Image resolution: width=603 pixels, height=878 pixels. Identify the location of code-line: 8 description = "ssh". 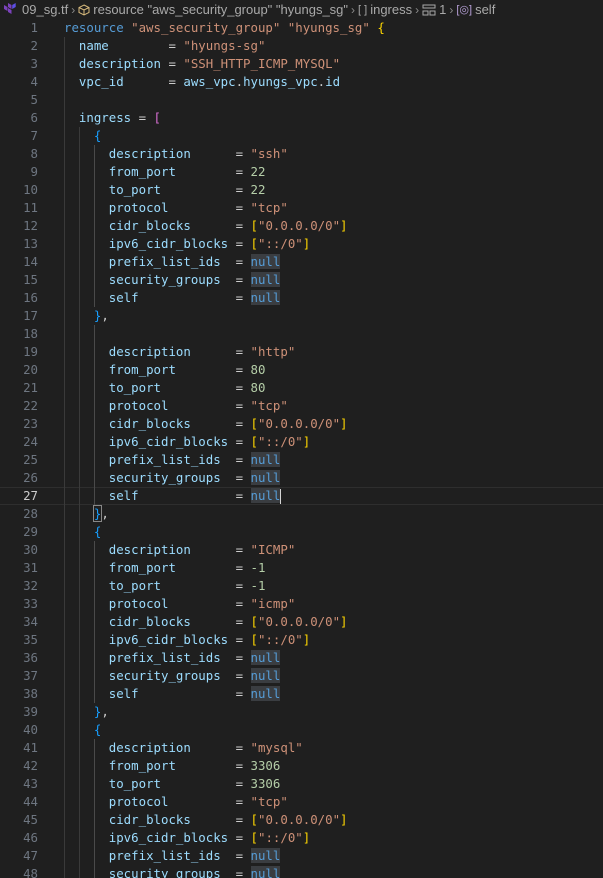
(301, 154).